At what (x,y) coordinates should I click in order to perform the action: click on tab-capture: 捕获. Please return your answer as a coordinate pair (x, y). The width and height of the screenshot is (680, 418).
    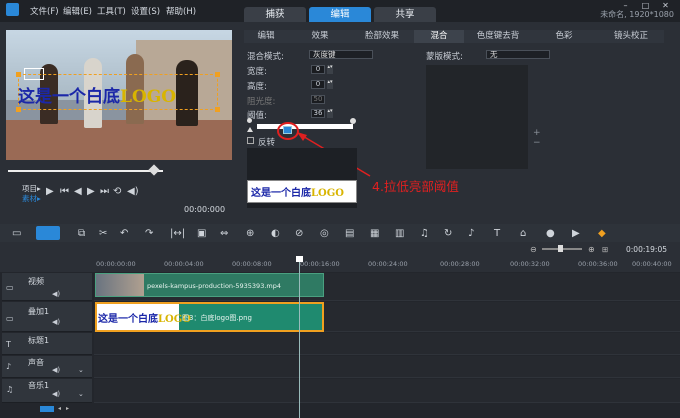
    Looking at the image, I should click on (275, 14).